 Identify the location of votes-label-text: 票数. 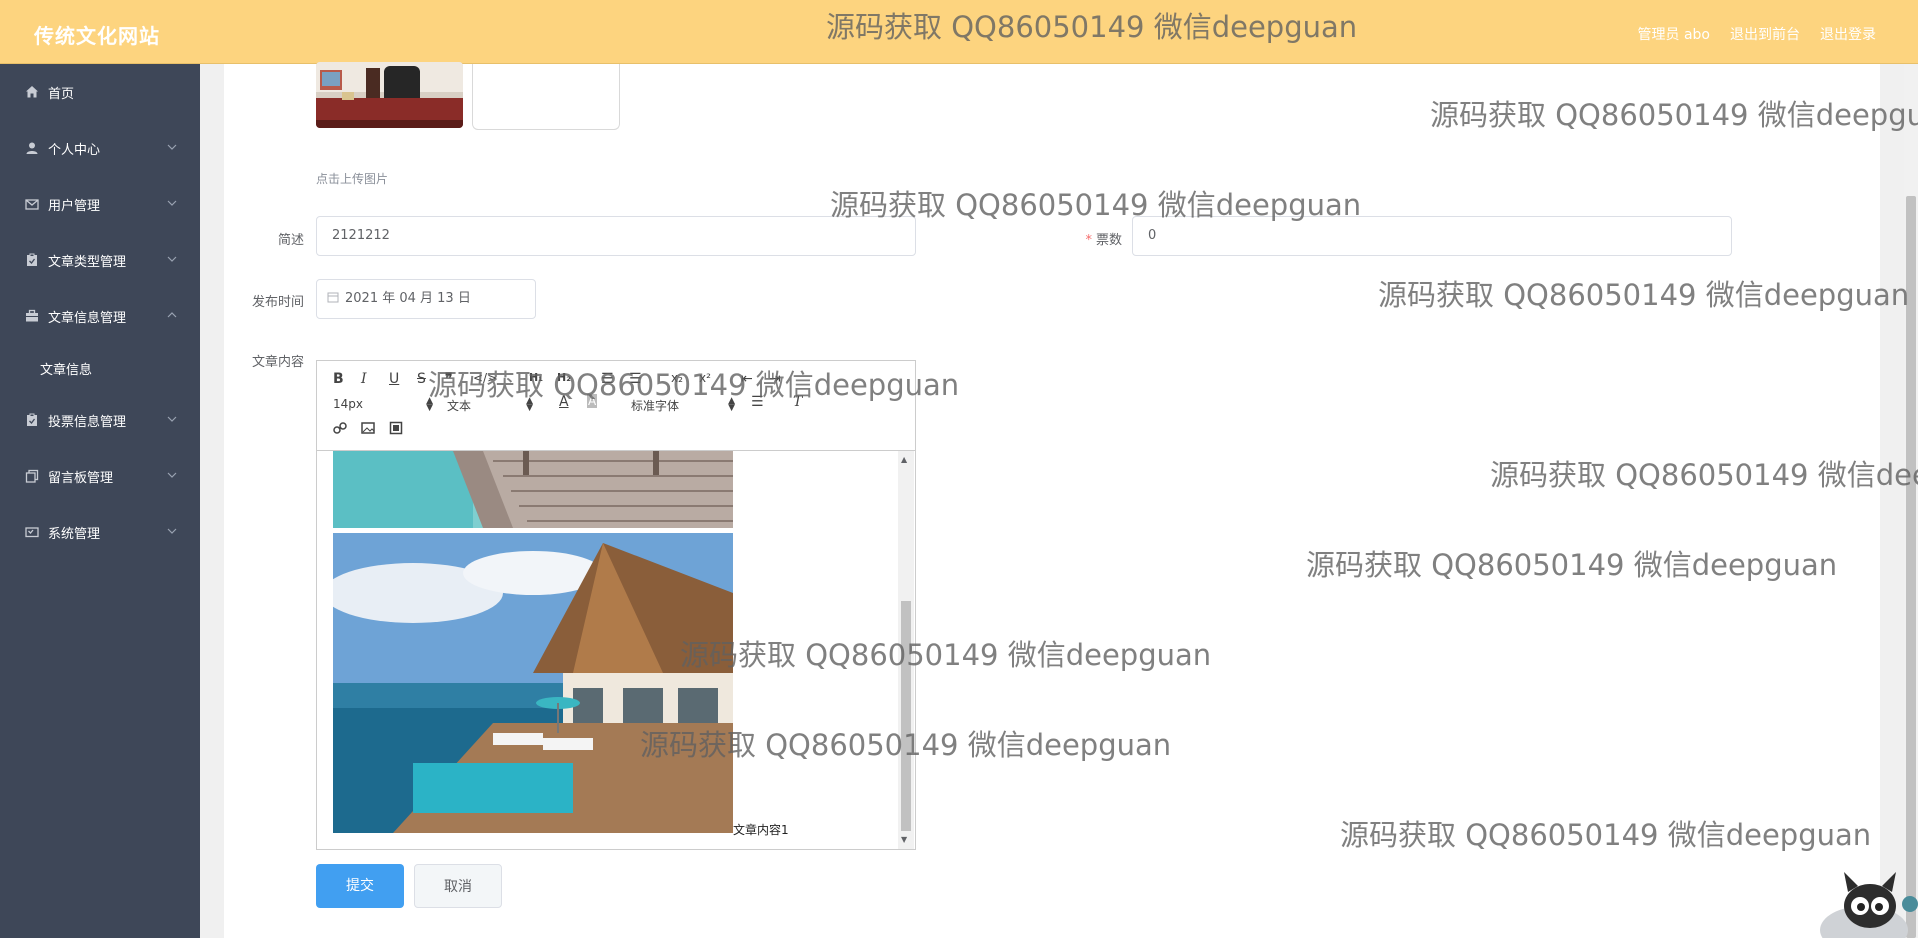
(1108, 240).